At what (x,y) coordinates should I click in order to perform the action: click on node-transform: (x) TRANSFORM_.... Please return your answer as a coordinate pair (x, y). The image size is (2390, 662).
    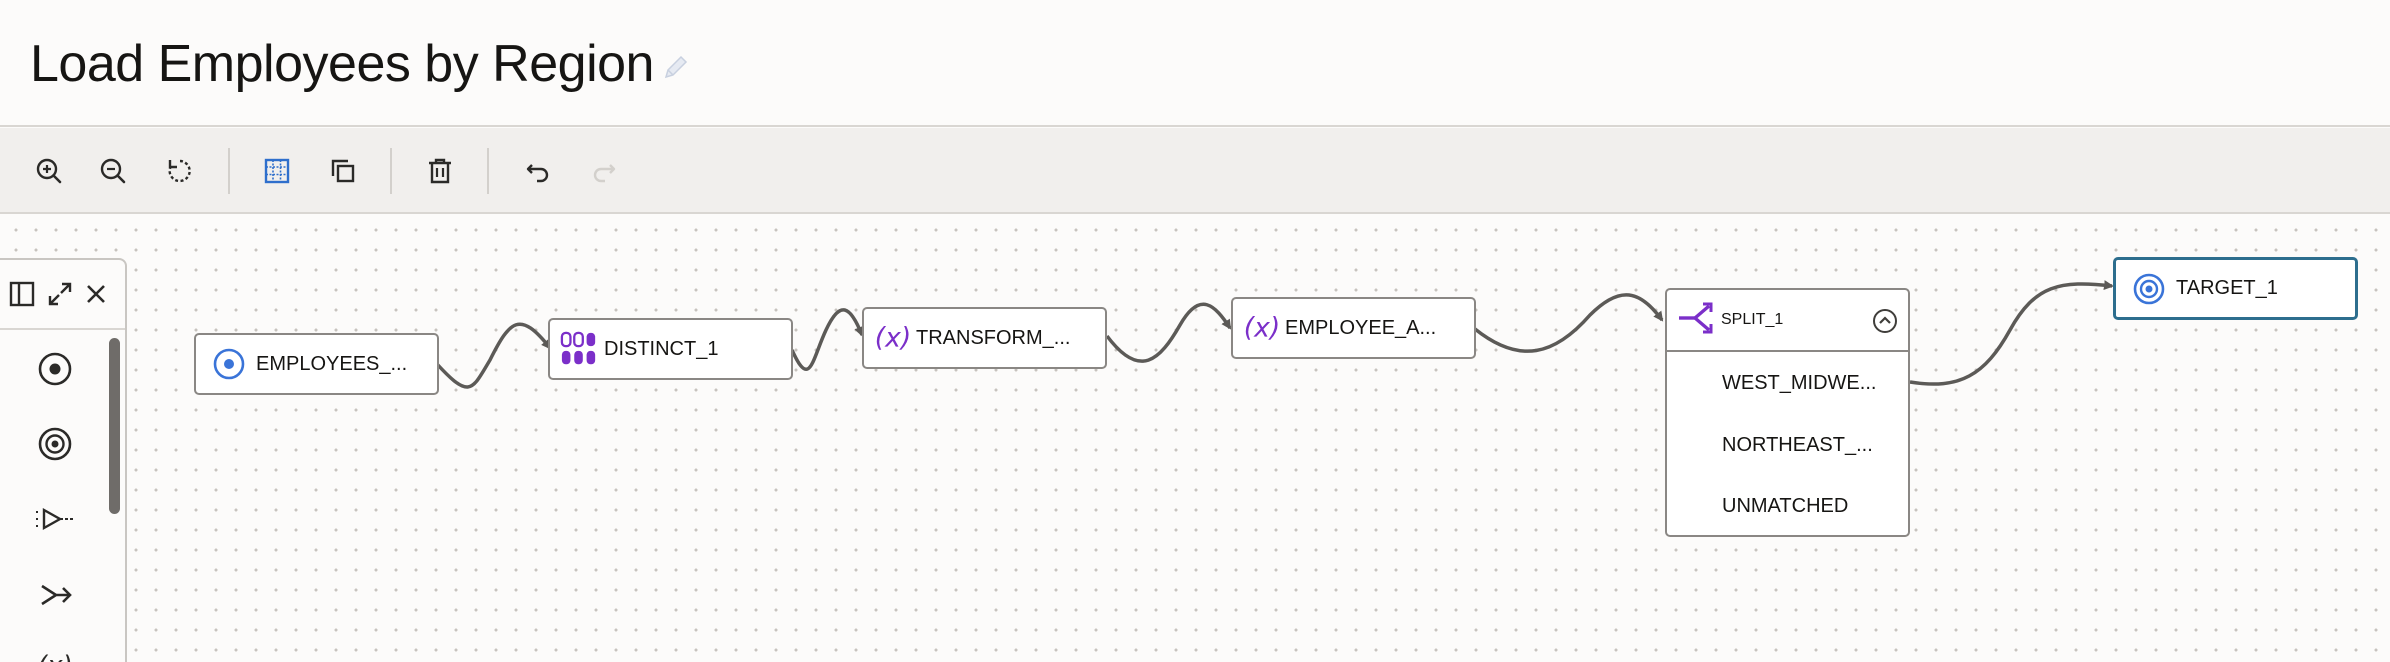
    Looking at the image, I should click on (984, 338).